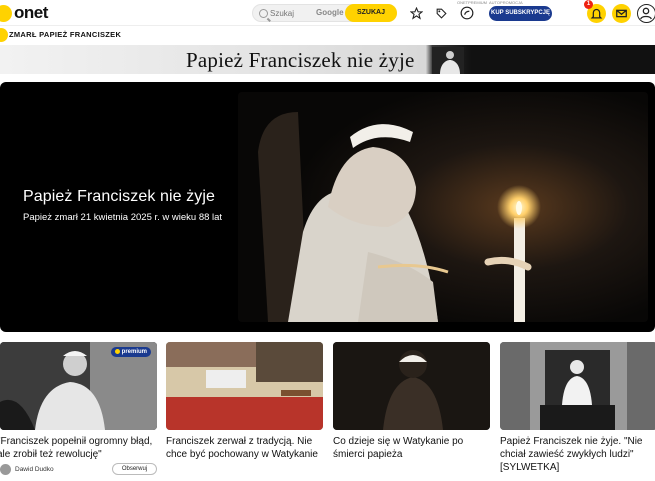 The height and width of the screenshot is (481, 655). What do you see at coordinates (371, 13) in the screenshot?
I see `search-button: SZUKAJ` at bounding box center [371, 13].